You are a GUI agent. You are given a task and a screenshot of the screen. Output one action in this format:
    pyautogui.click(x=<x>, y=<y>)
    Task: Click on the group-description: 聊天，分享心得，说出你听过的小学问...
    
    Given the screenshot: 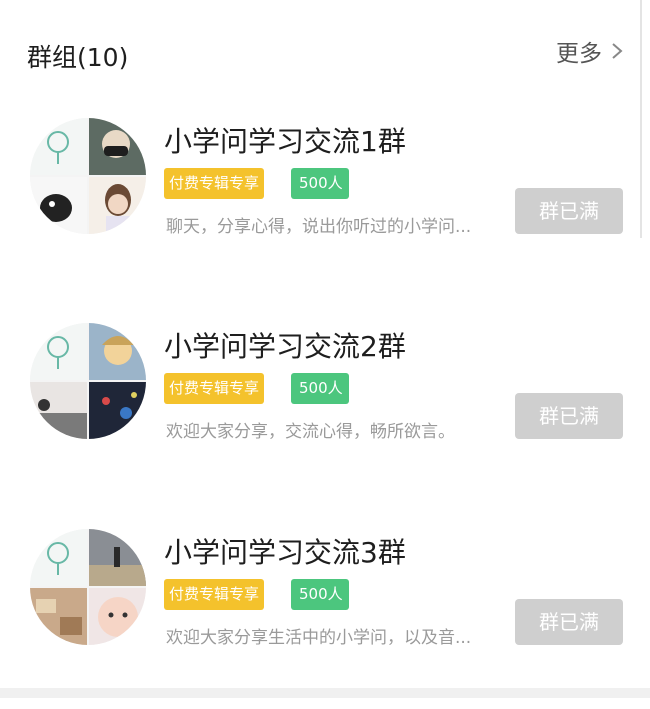 What is the action you would take?
    pyautogui.click(x=319, y=227)
    